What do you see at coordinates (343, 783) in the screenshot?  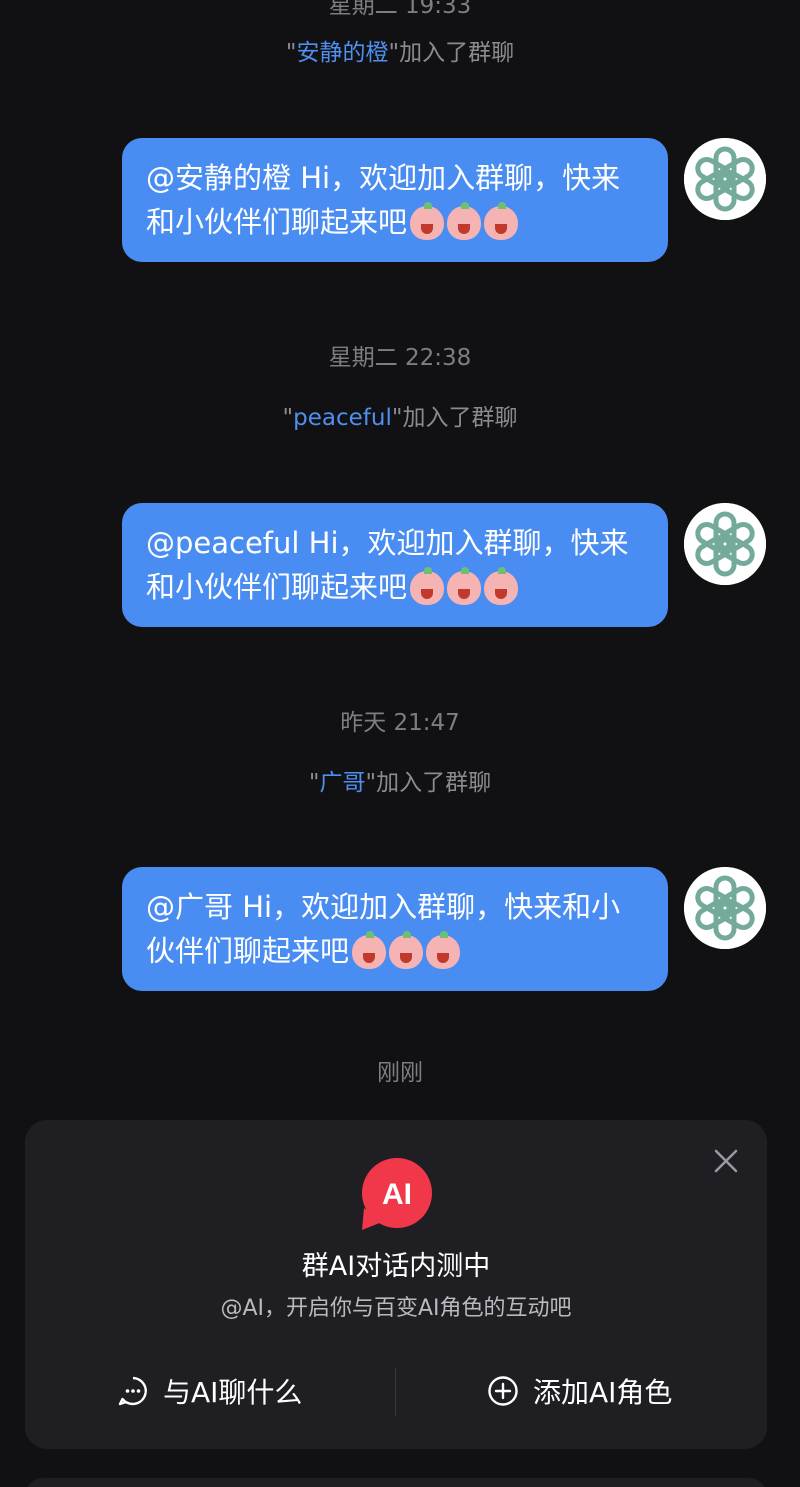 I see `join-username: 广哥` at bounding box center [343, 783].